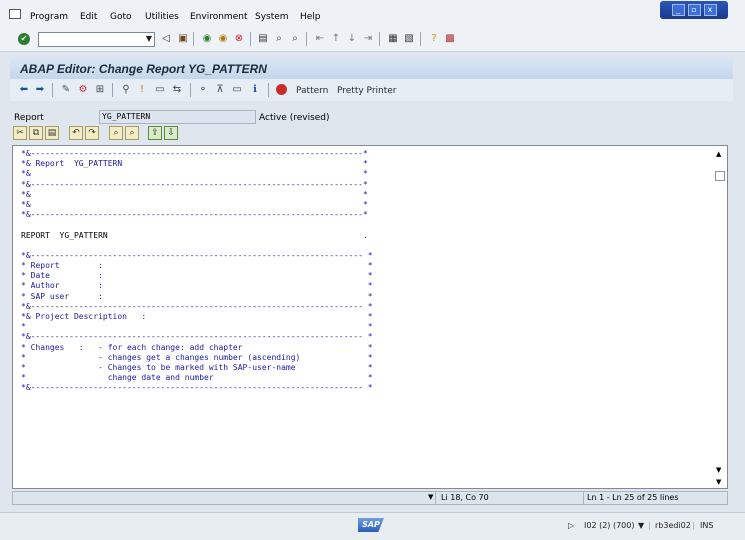 The image size is (745, 540). Describe the element at coordinates (162, 17) in the screenshot. I see `menu-utilities: Utilities` at that location.